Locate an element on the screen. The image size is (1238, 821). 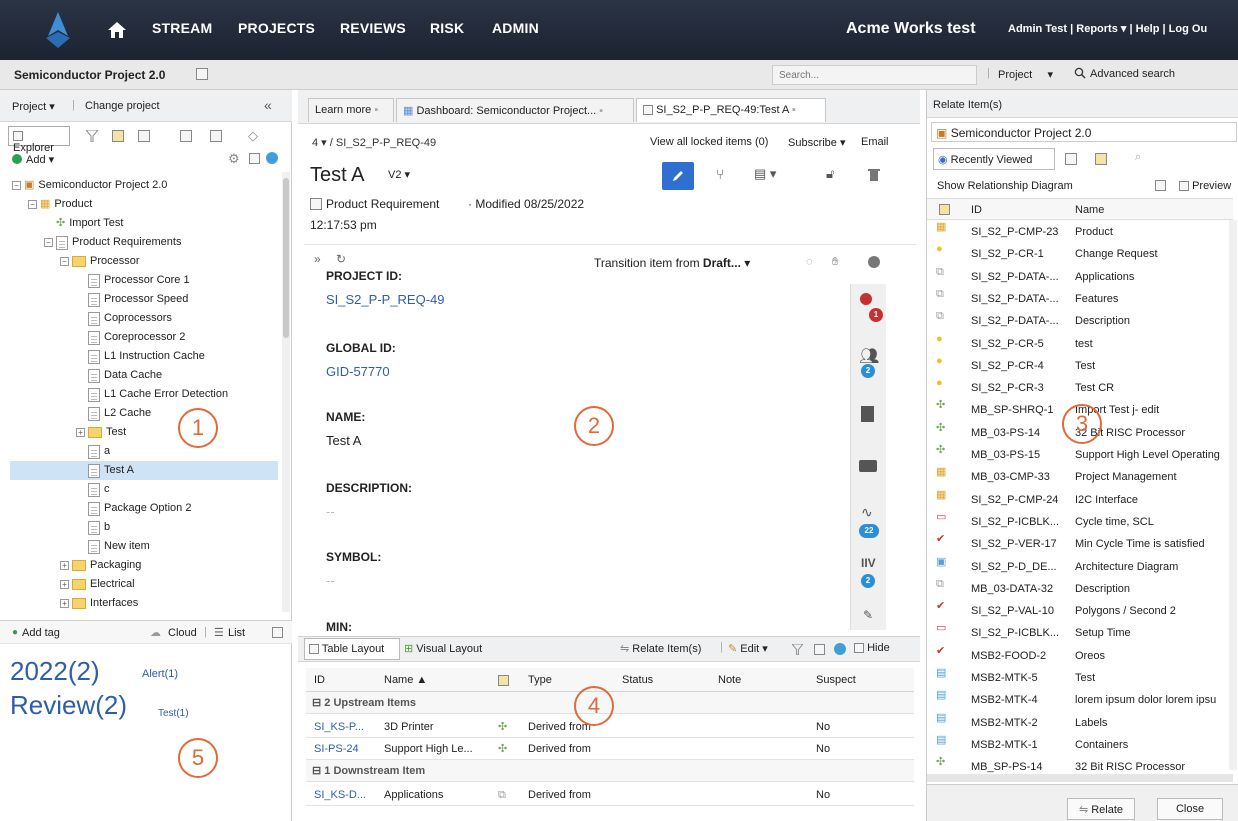
cell-id: SI-PS-24 is located at coordinates (336, 749).